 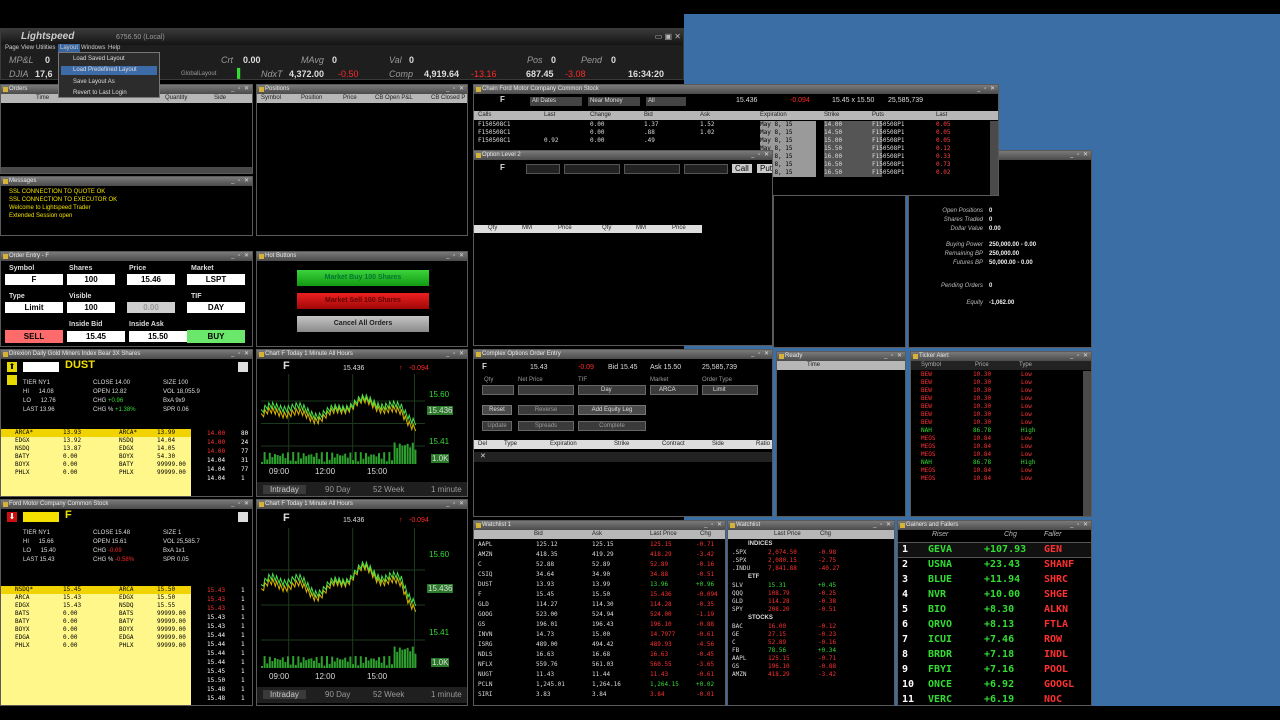 I want to click on gainer-row: 2 USNA +23.43 SHANF, so click(x=994, y=565).